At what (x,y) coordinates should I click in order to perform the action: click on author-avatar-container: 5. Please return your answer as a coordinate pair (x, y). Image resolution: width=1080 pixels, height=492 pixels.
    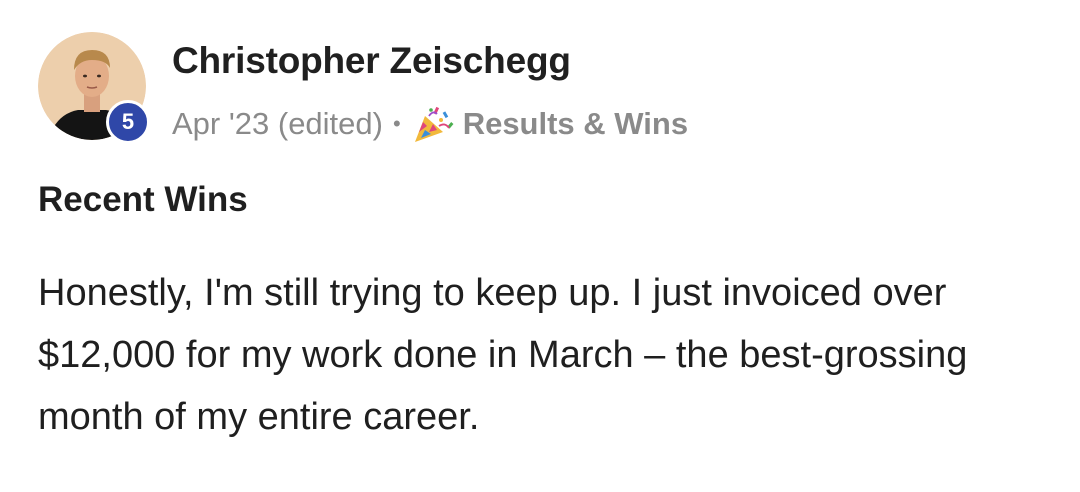
    Looking at the image, I should click on (94, 88).